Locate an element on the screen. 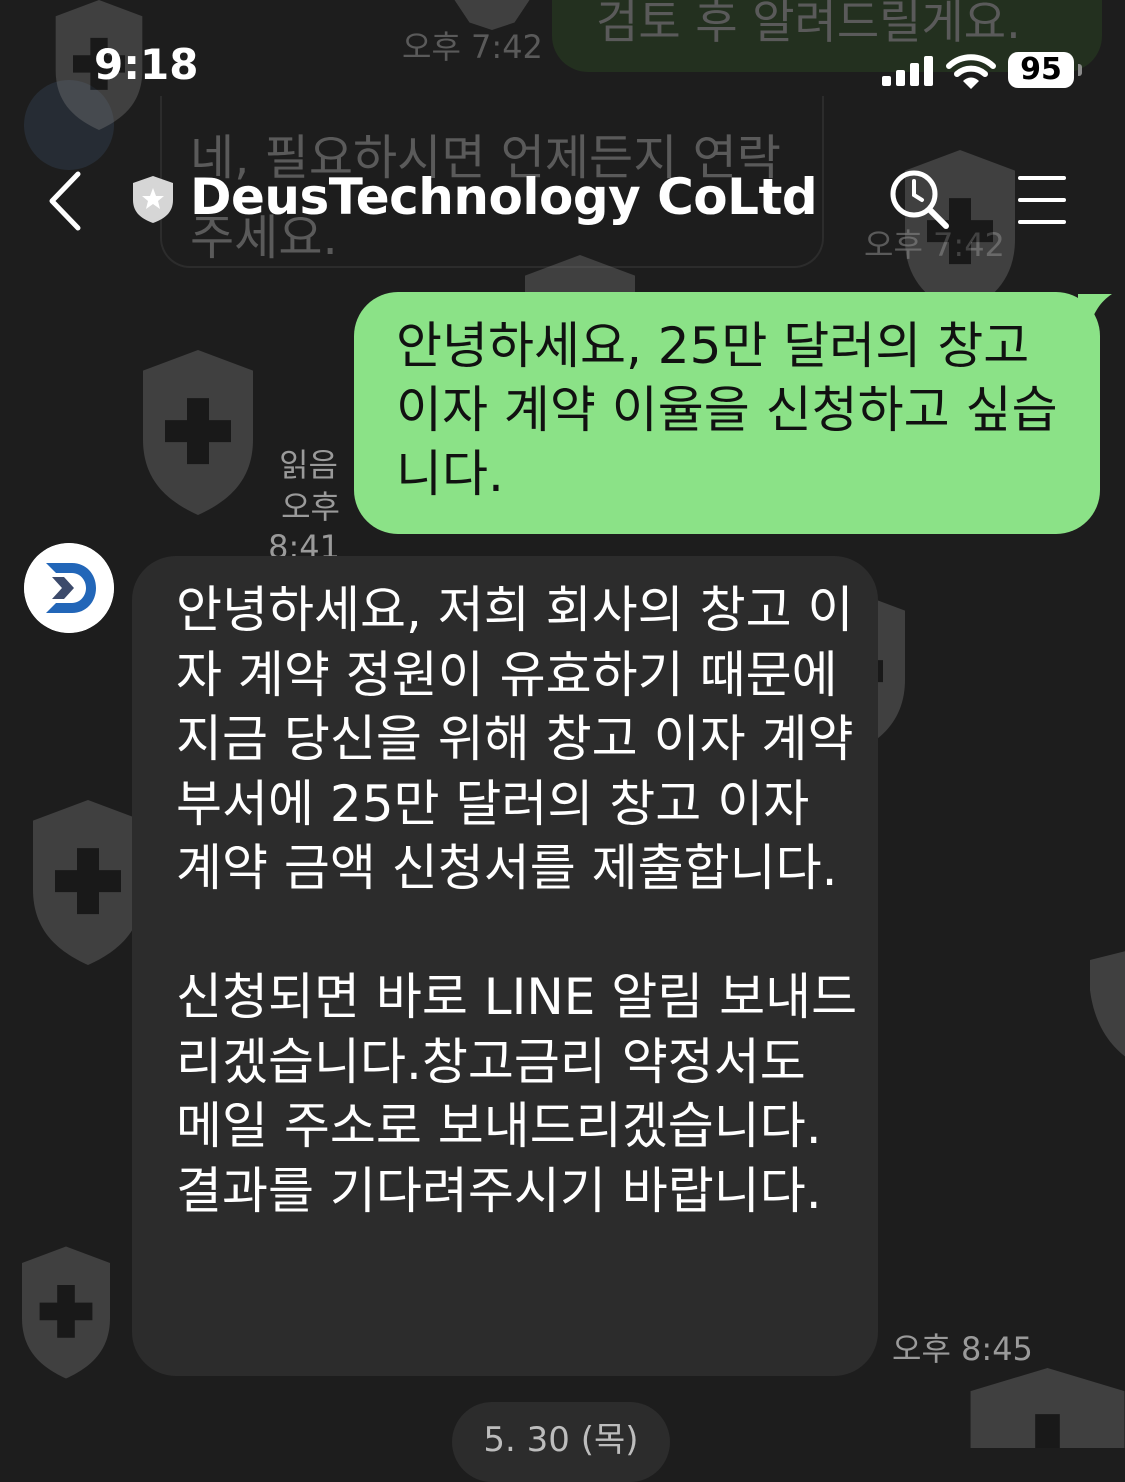 The image size is (1125, 1482). background-message-time: 오후 7:42 is located at coordinates (472, 47).